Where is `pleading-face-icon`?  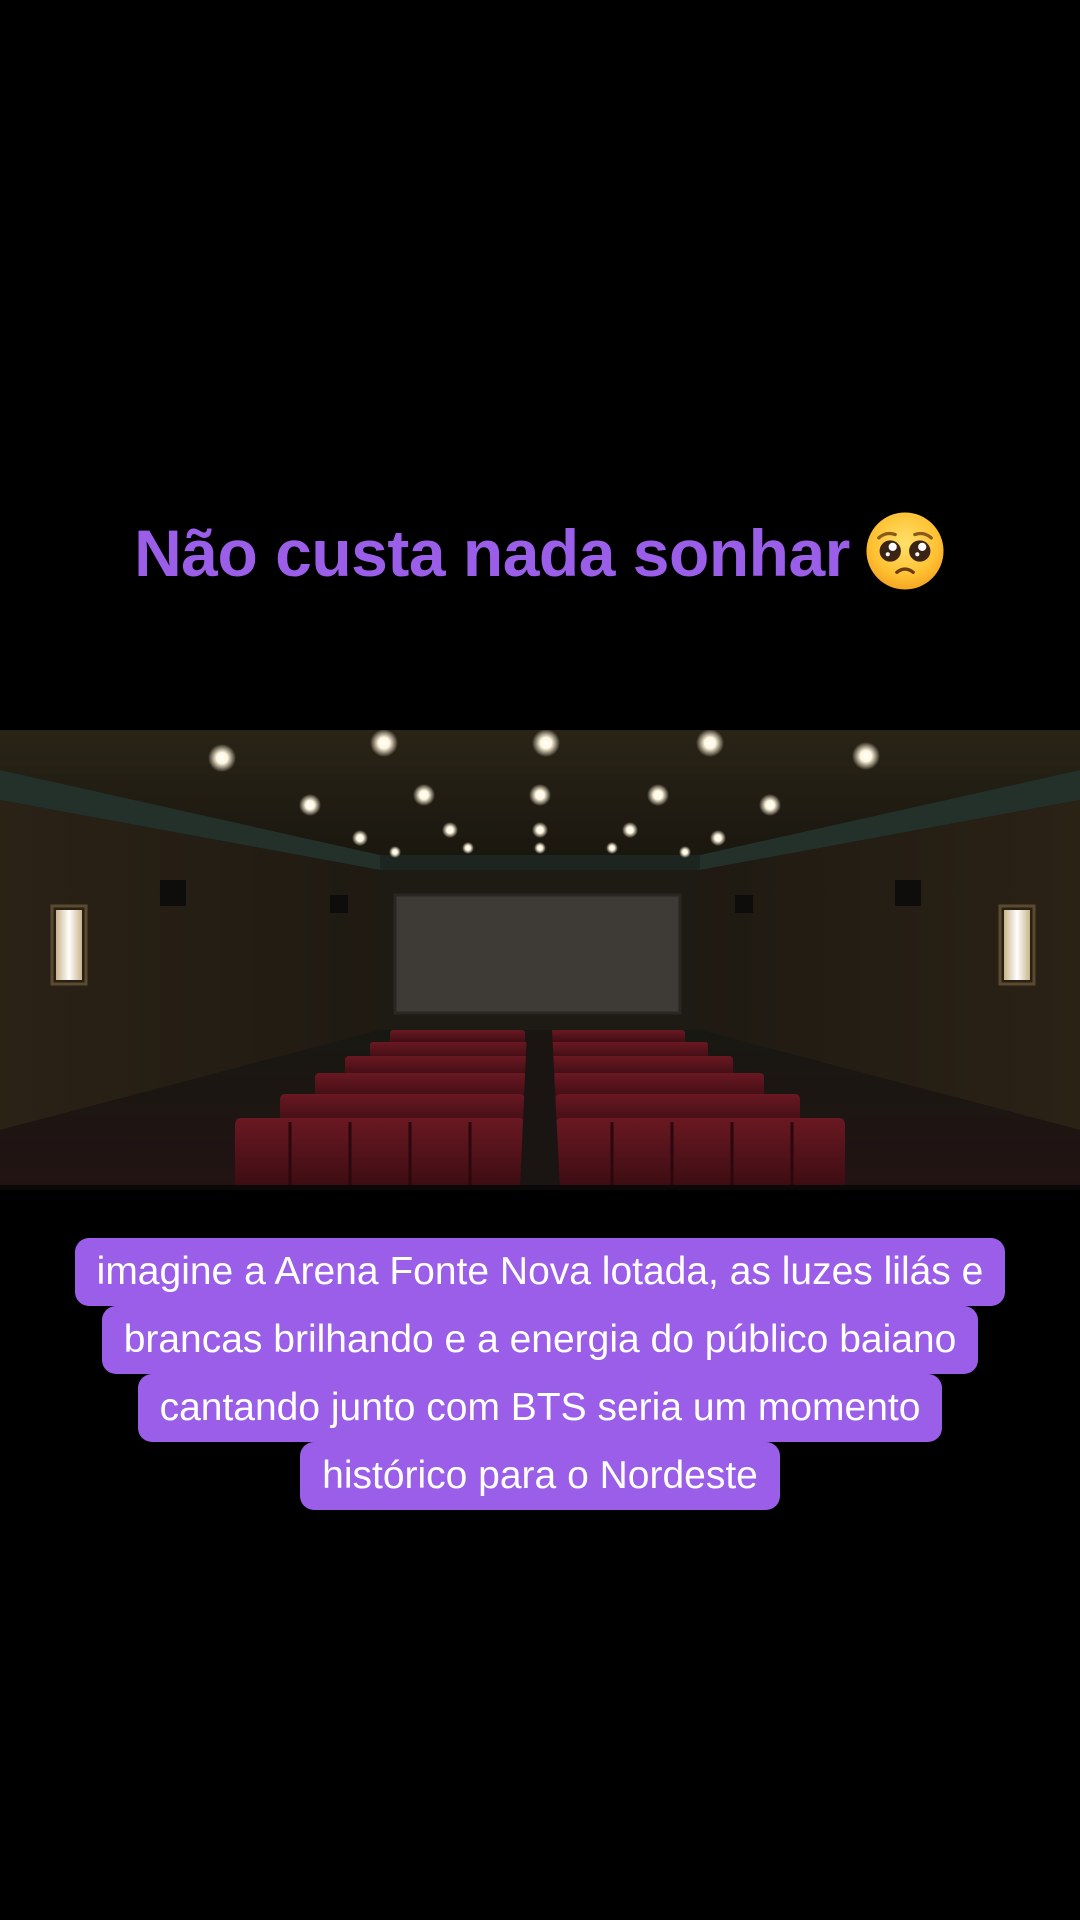 pleading-face-icon is located at coordinates (905, 551).